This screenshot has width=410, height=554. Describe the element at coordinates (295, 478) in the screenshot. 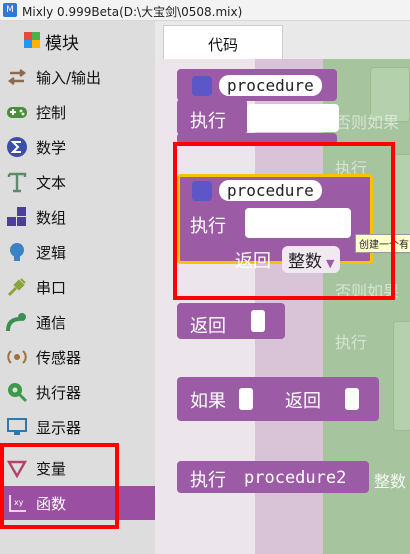

I see `call-procedure-name: procedure2` at that location.